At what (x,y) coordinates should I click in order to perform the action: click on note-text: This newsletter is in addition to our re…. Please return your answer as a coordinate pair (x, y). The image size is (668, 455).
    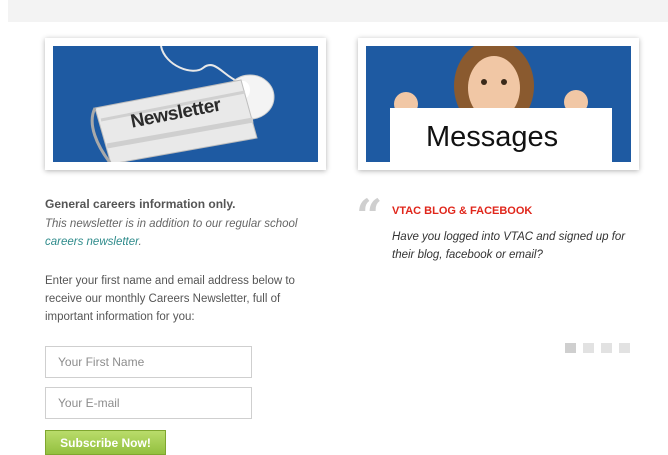
    Looking at the image, I should click on (171, 224).